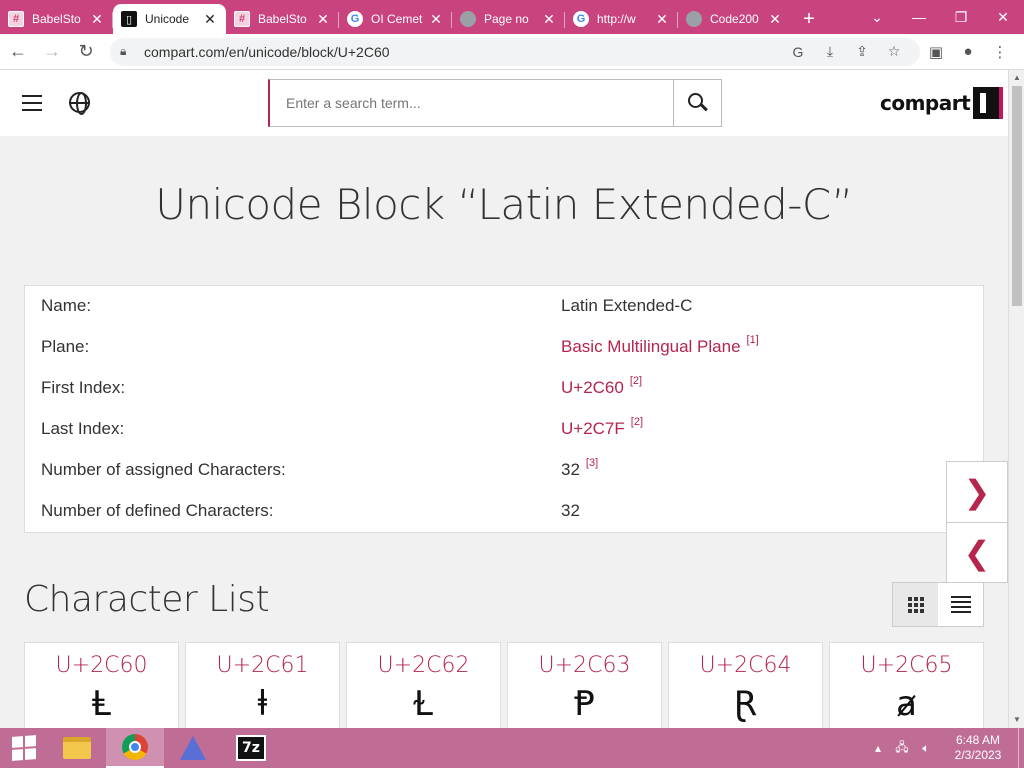 Image resolution: width=1024 pixels, height=768 pixels. I want to click on volume-icon: 🔈︎, so click(926, 748).